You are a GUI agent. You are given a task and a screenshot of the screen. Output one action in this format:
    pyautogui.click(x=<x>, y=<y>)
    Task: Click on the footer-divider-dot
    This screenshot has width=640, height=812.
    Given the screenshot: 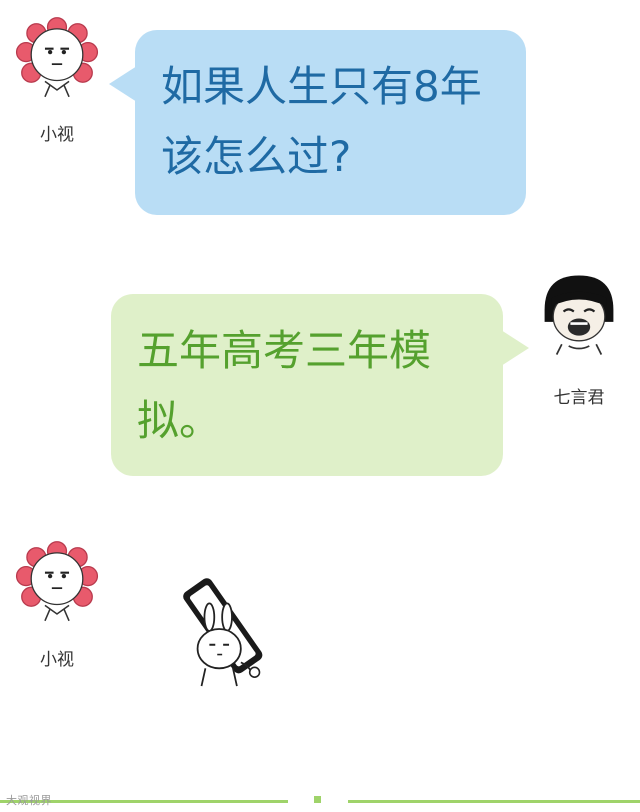 What is the action you would take?
    pyautogui.click(x=317, y=799)
    